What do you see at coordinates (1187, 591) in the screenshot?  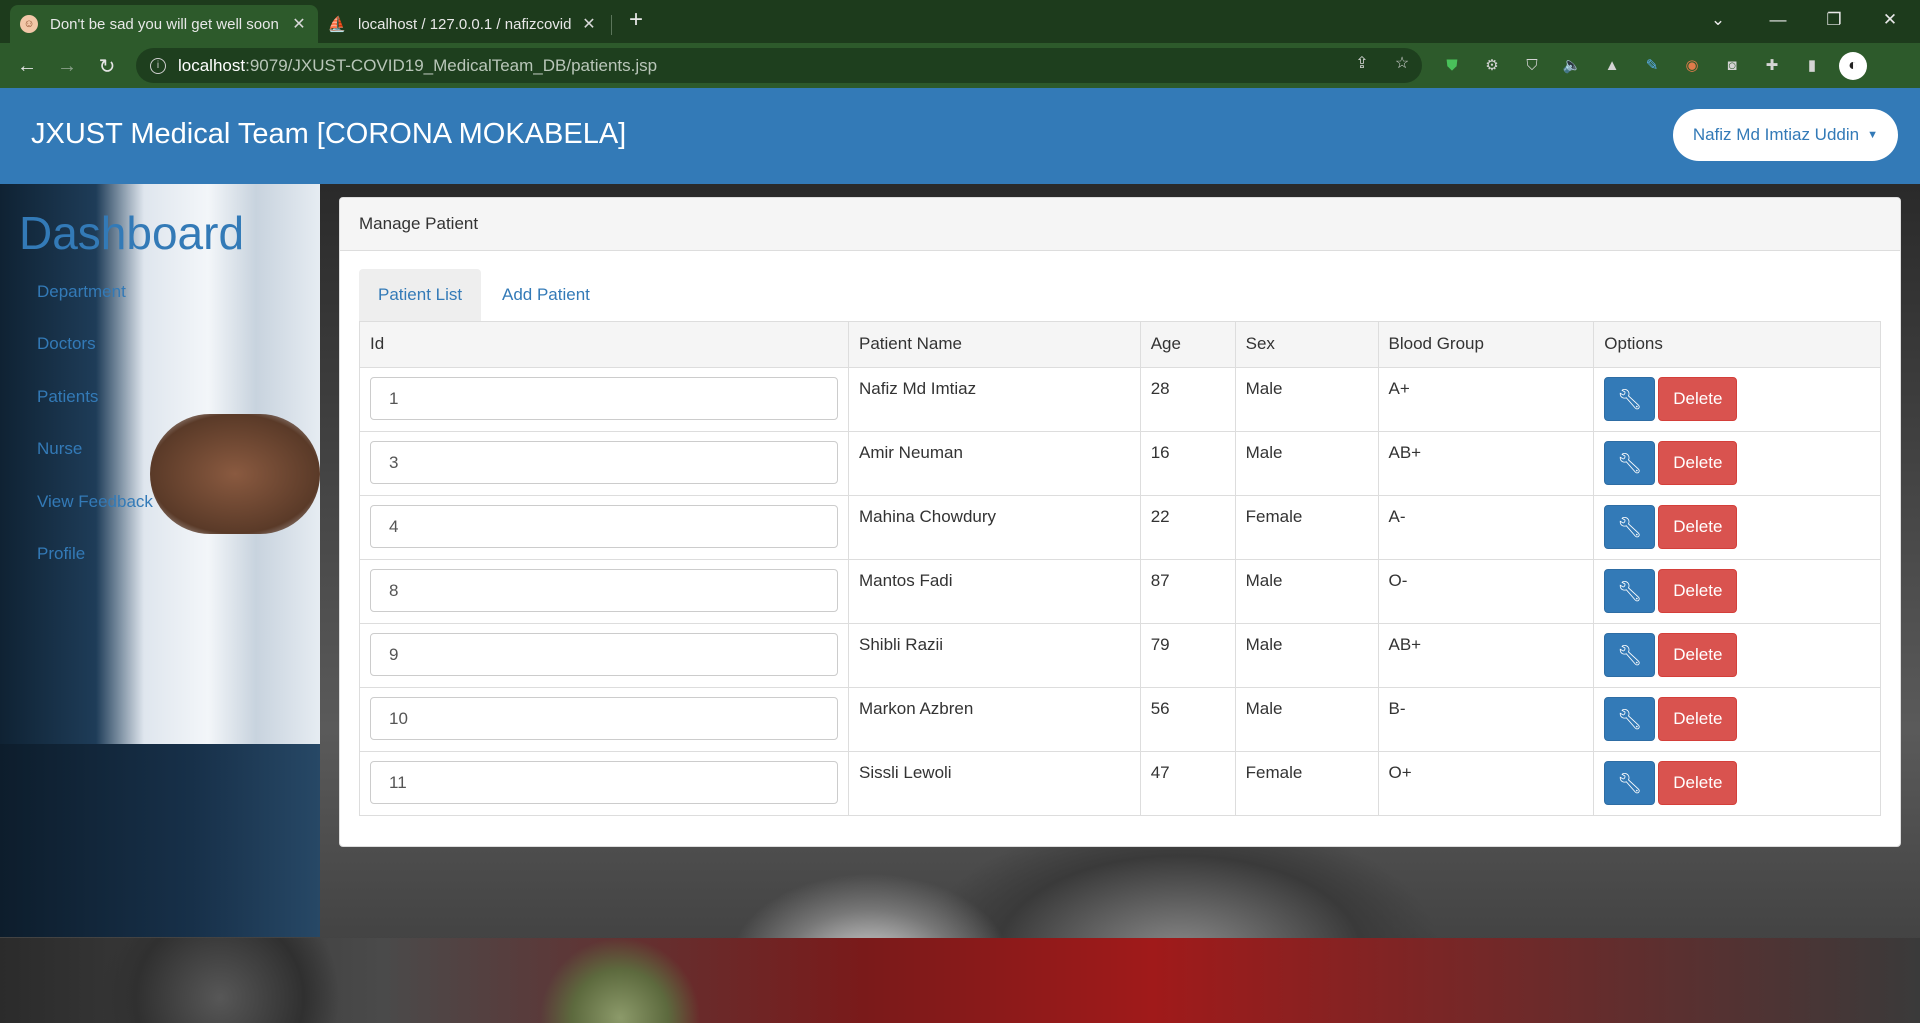 I see `patient-age-cell: 87` at bounding box center [1187, 591].